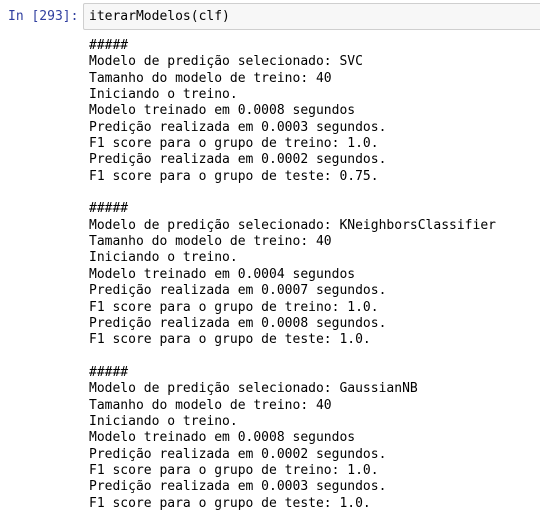 This screenshot has width=540, height=512. I want to click on code-text: iterarModelos(clf), so click(159, 17).